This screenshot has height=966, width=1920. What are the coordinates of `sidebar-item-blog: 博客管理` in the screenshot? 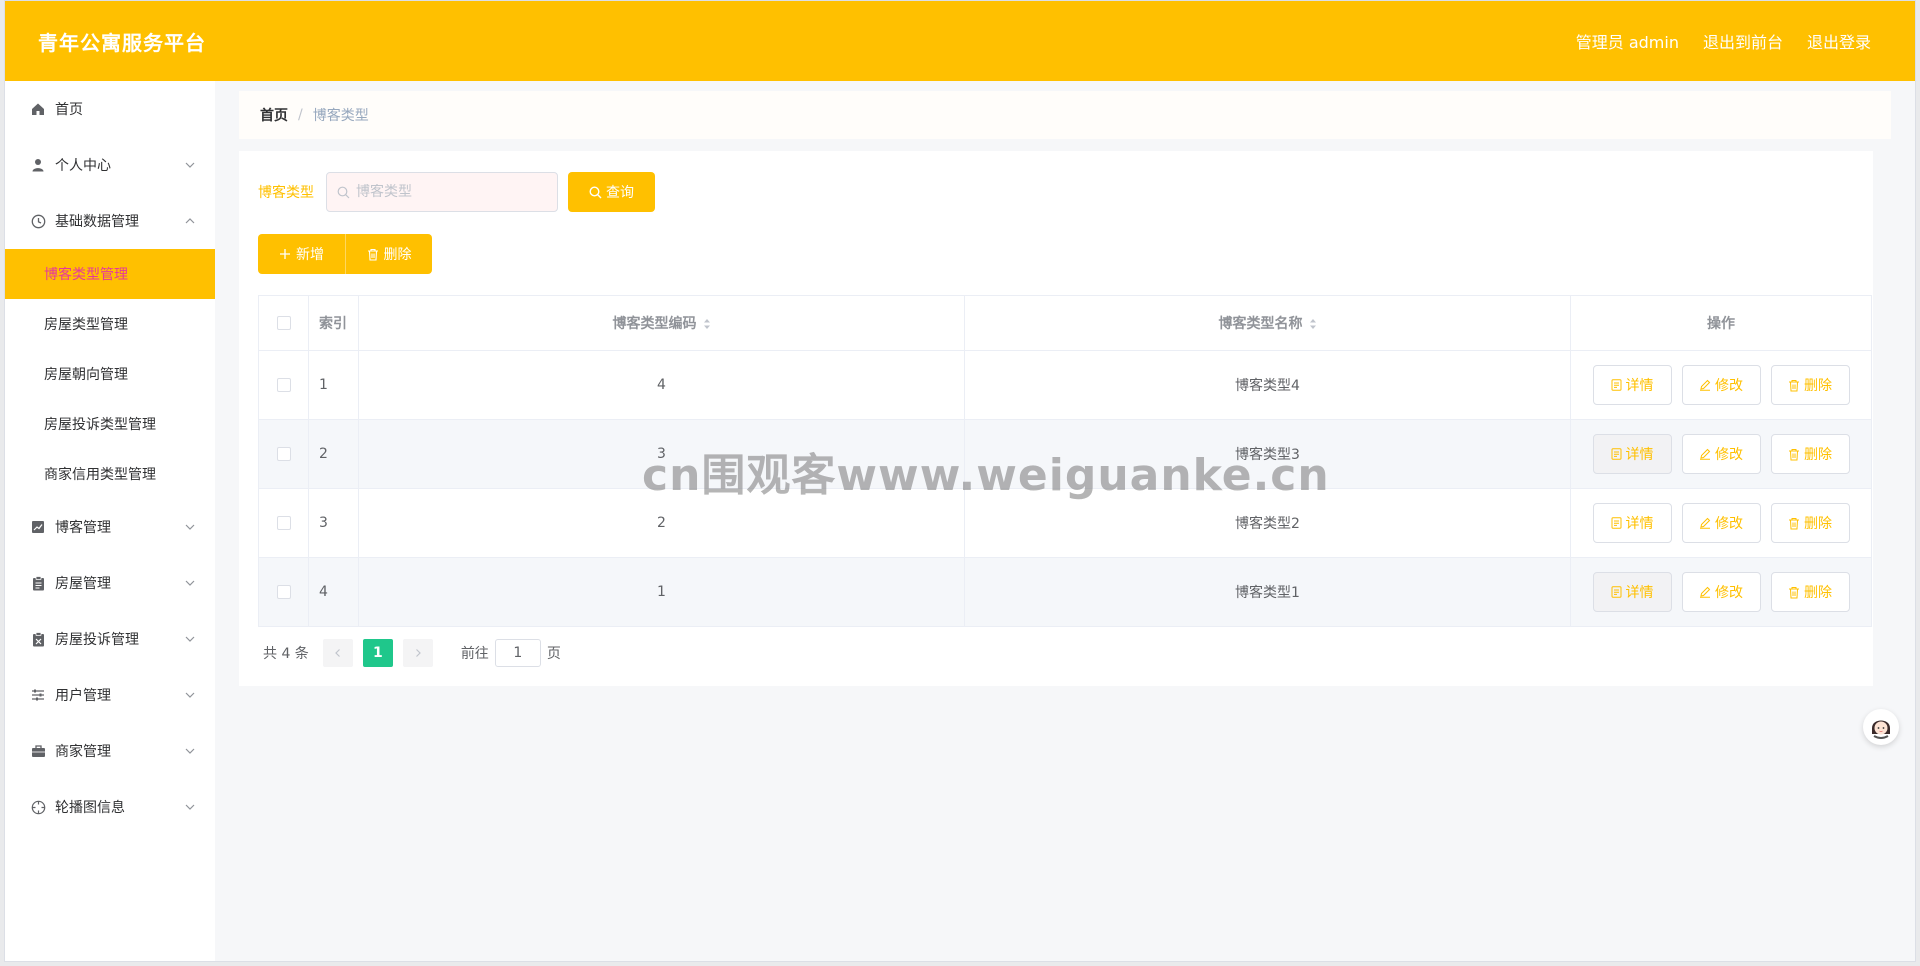 It's located at (110, 527).